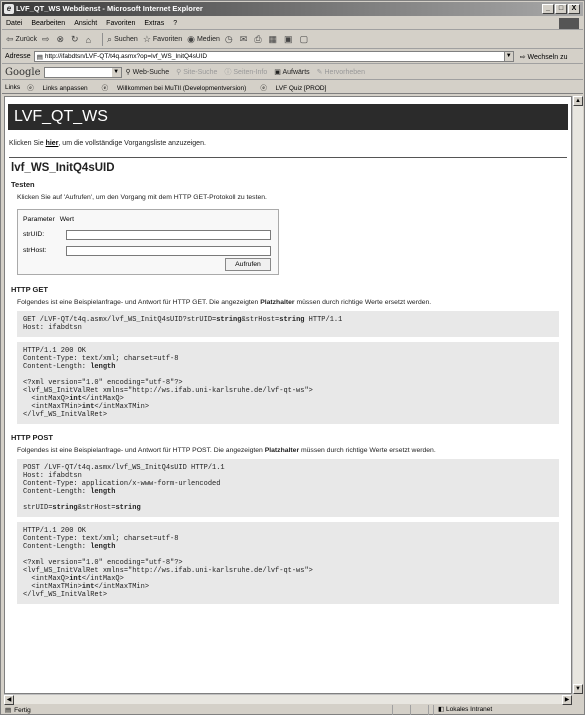 The height and width of the screenshot is (715, 585). I want to click on full-list-link: hier, so click(52, 143).